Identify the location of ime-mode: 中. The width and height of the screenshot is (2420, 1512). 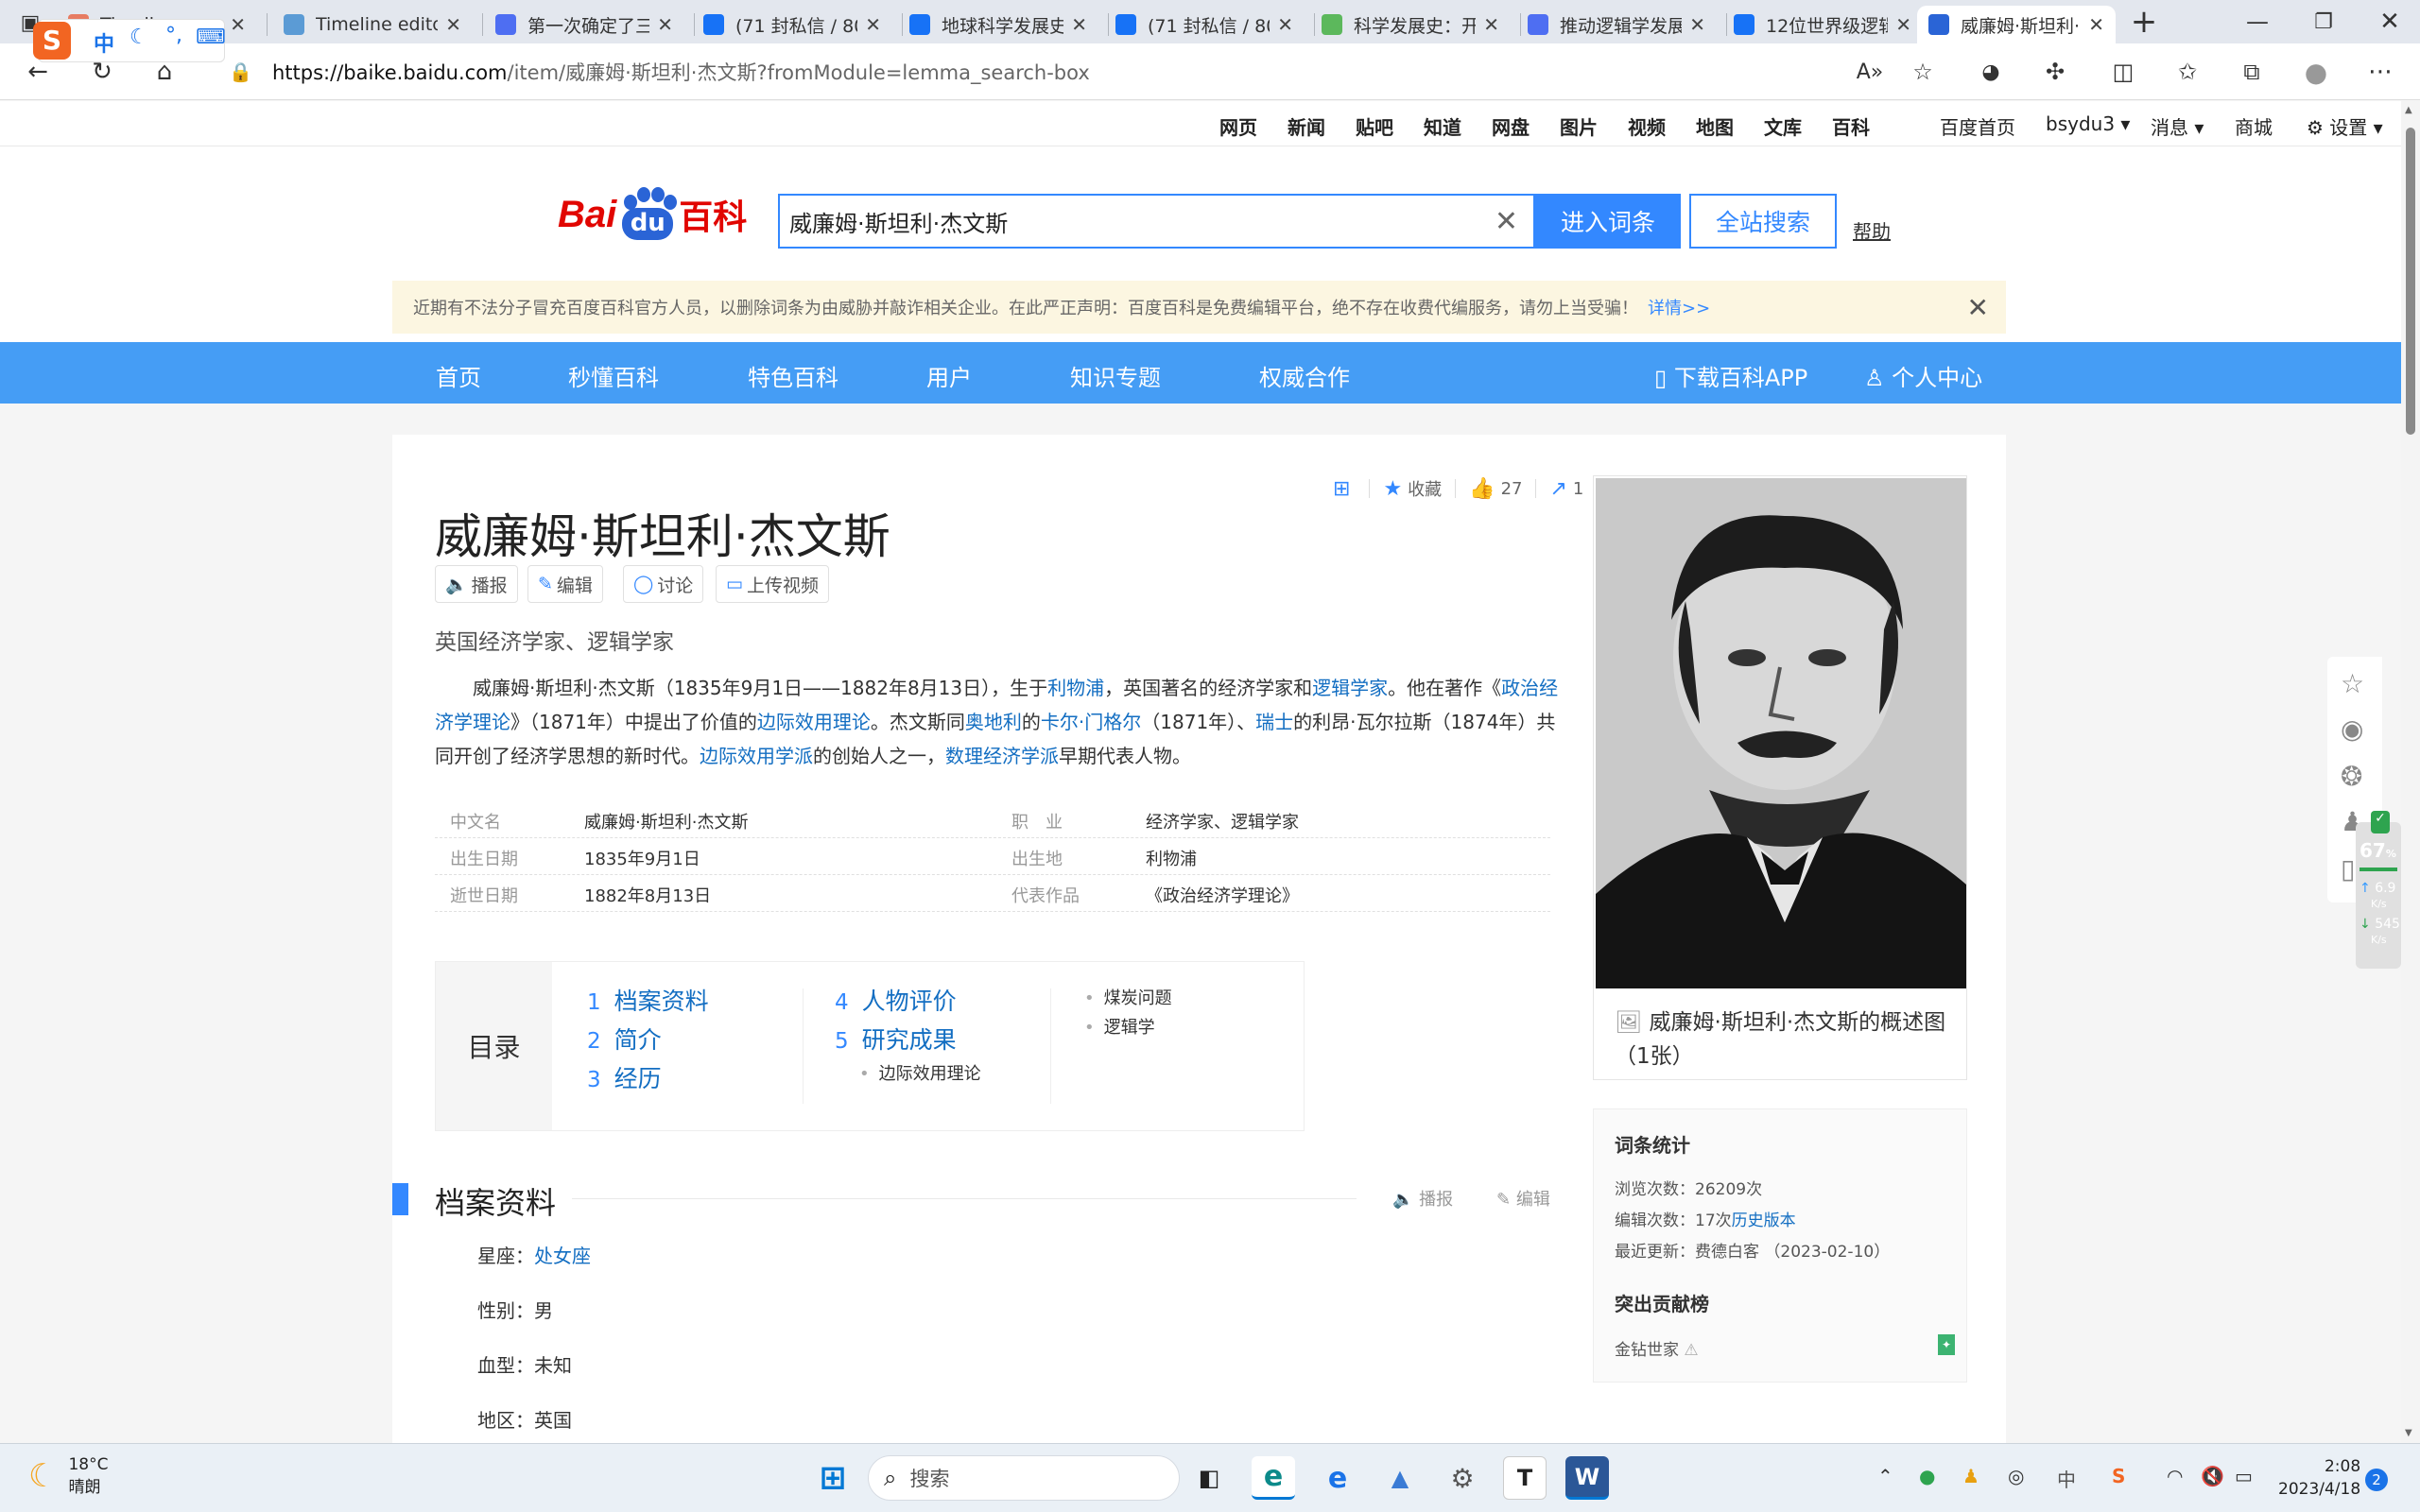
(104, 42).